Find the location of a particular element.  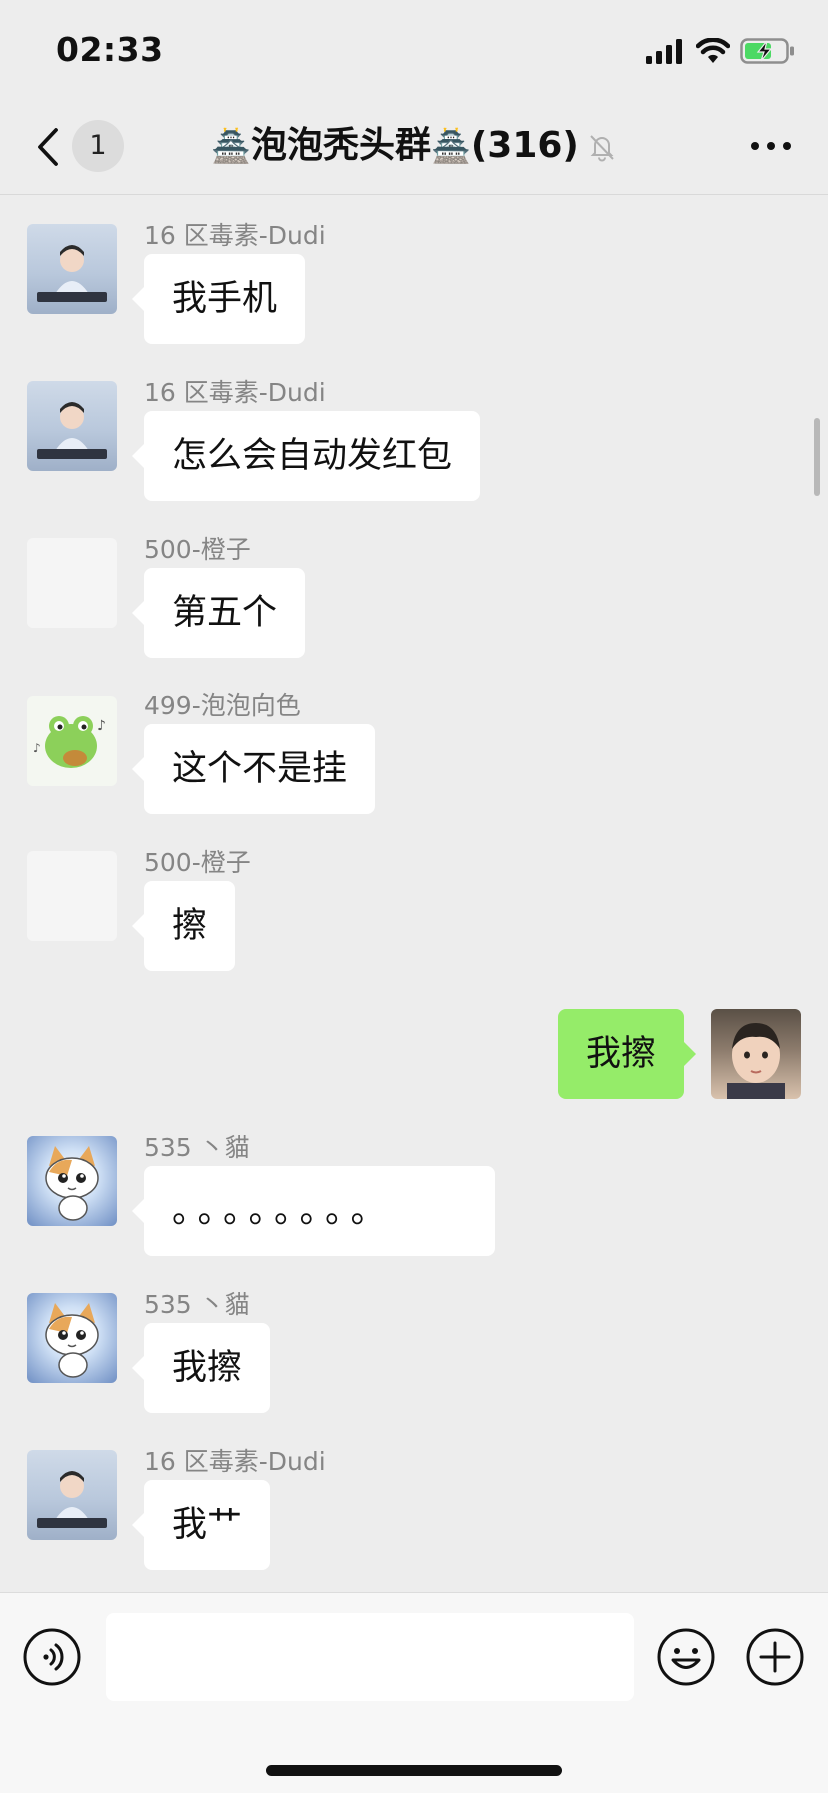

frog-guitar-avatar: ♪ ♪ is located at coordinates (72, 741).